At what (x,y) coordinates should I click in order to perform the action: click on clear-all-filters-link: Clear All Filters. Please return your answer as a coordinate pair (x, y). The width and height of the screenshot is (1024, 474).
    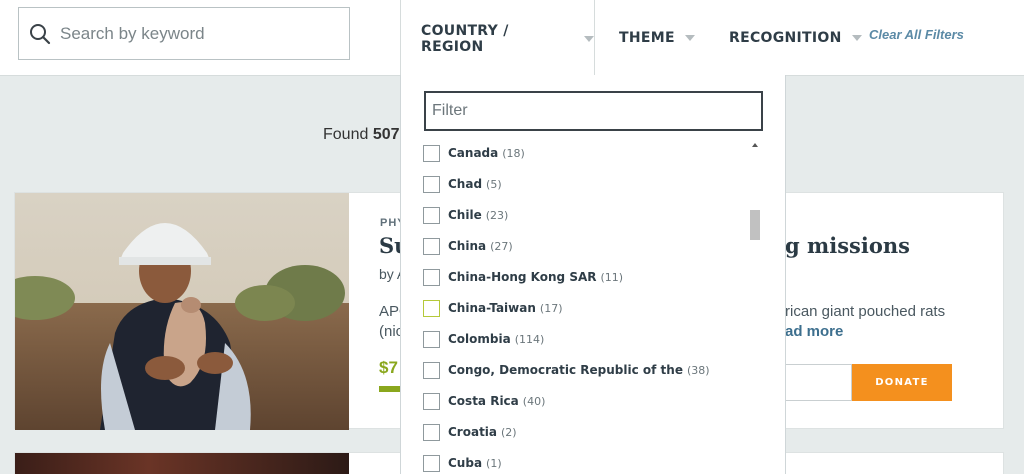
    Looking at the image, I should click on (916, 34).